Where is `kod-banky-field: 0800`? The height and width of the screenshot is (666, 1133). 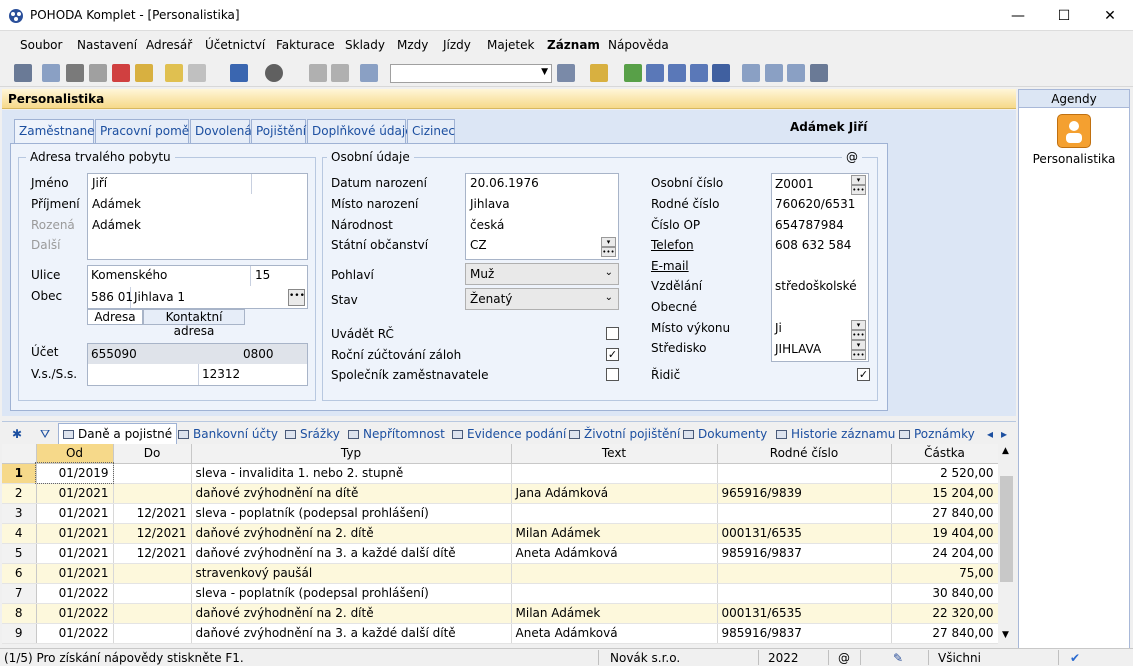
kod-banky-field: 0800 is located at coordinates (258, 354).